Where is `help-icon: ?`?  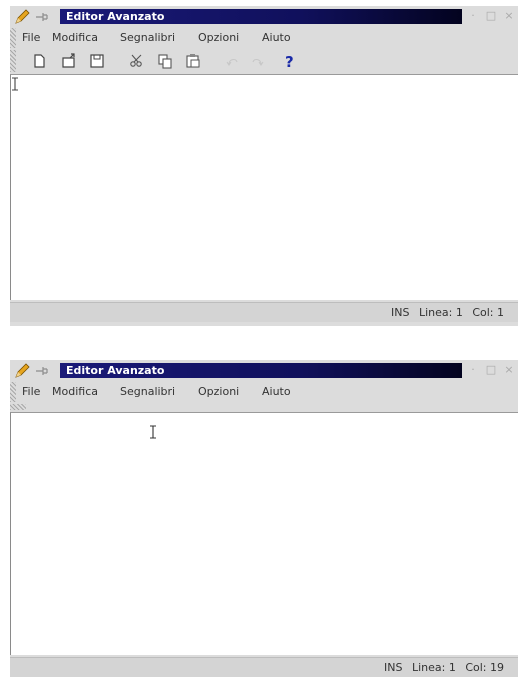 help-icon: ? is located at coordinates (289, 61).